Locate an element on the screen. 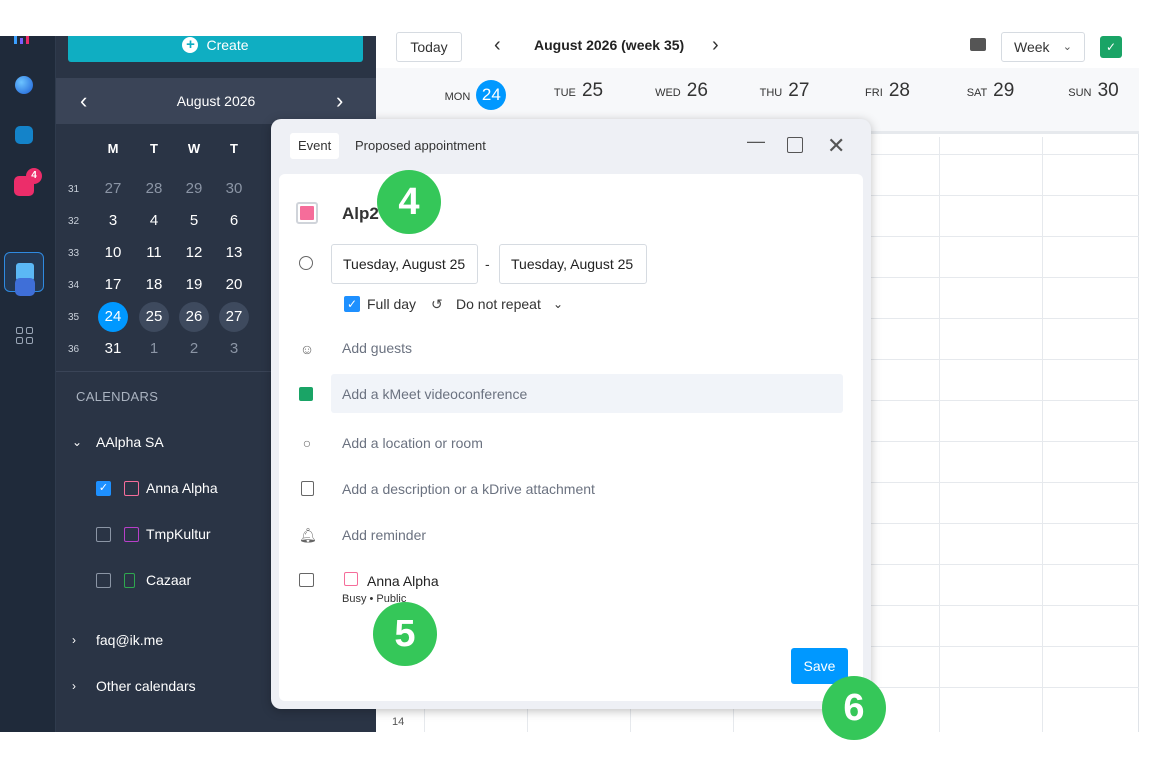 The image size is (1175, 767). kmeet-label: Add a kMeet videoconference is located at coordinates (435, 394).